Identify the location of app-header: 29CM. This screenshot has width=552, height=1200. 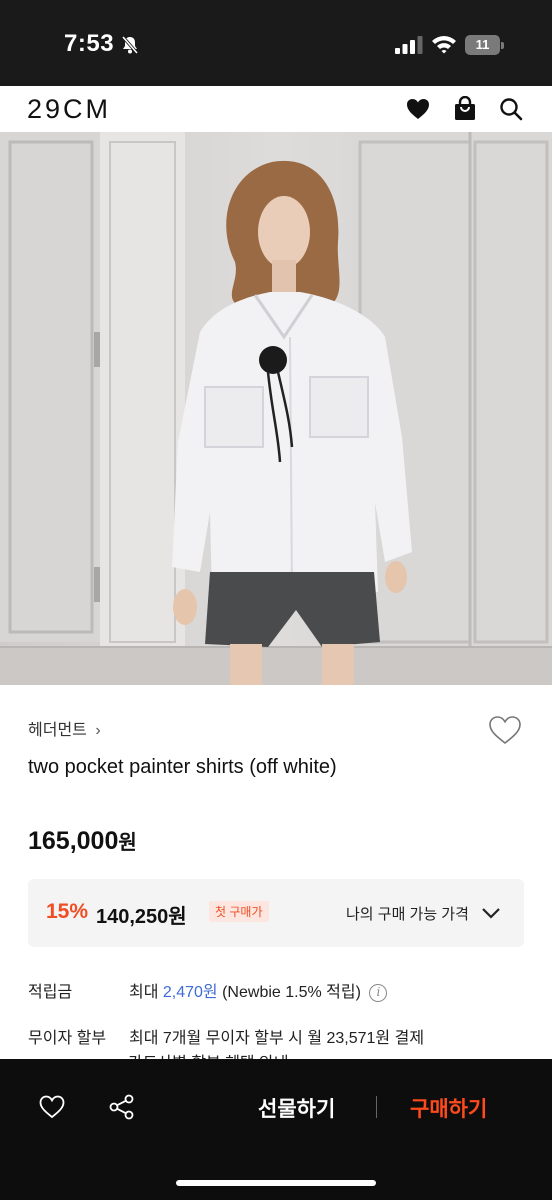
(276, 109).